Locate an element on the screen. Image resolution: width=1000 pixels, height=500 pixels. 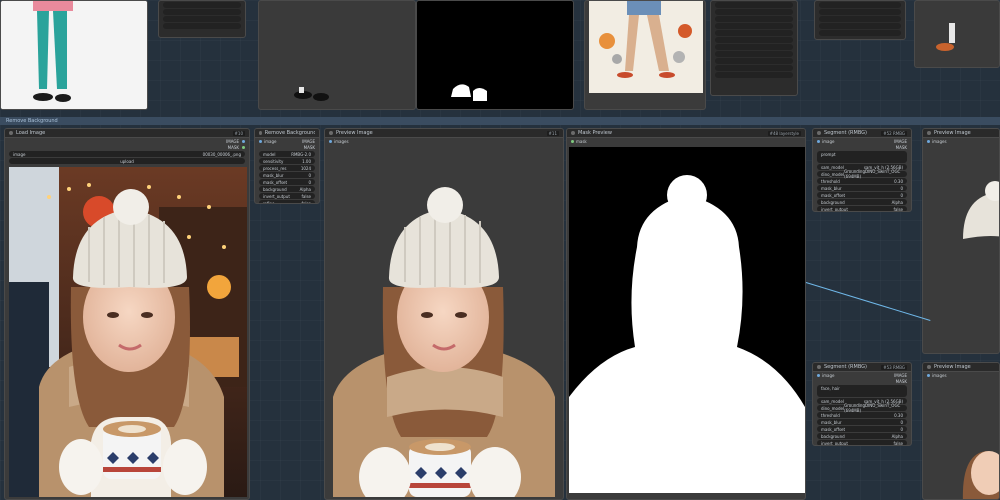
widget-model: model RMBG-2.0 is located at coordinates (287, 154).